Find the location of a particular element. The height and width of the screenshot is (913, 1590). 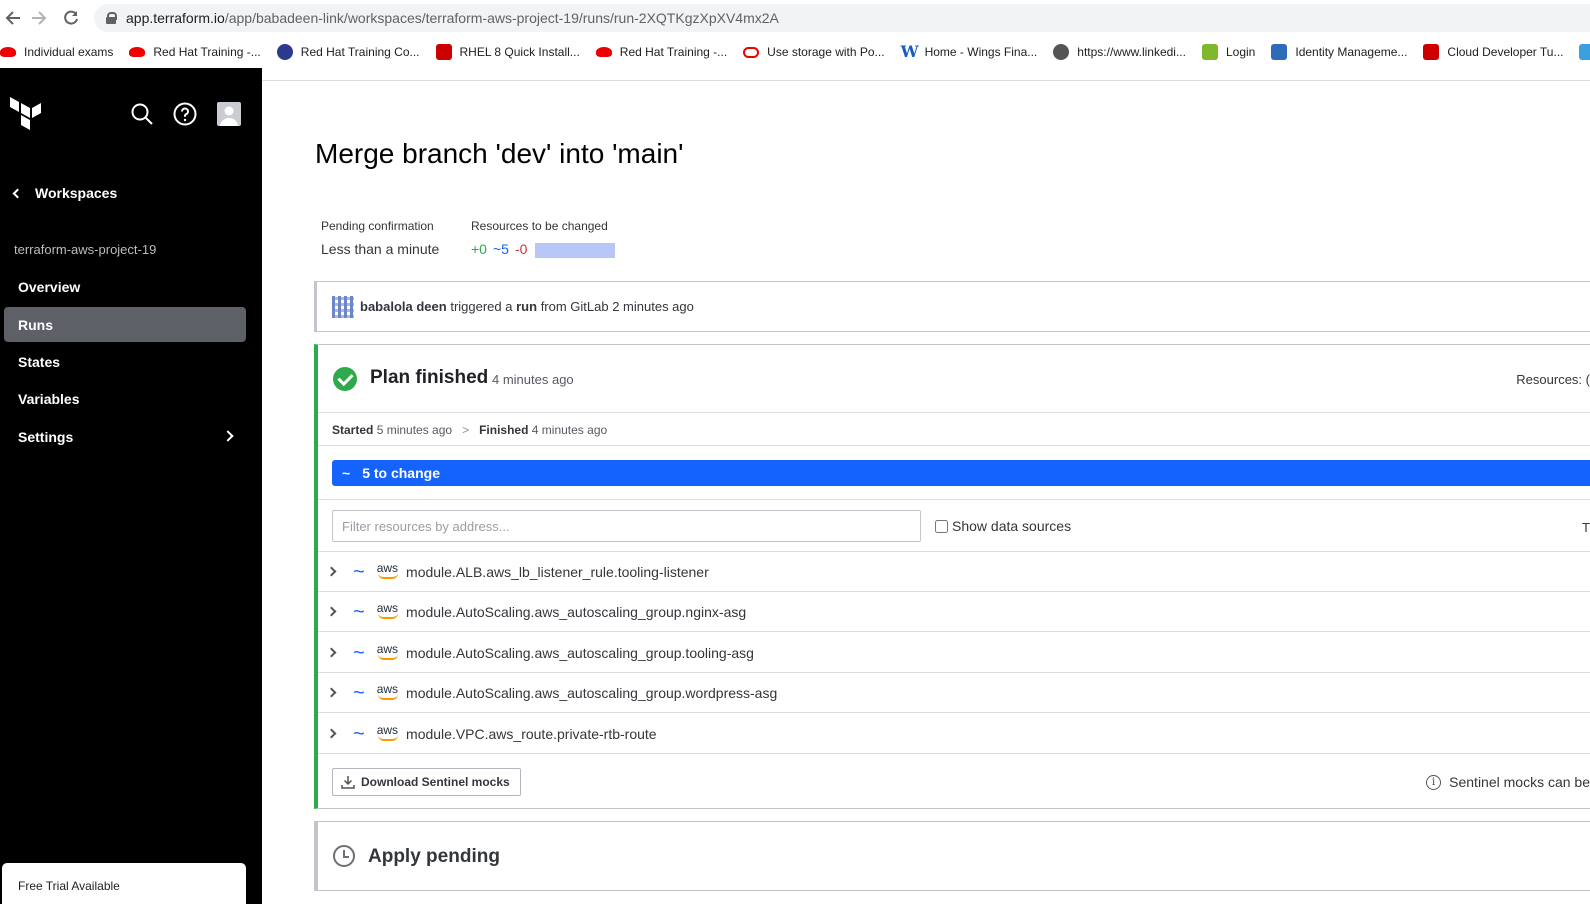

divider is located at coordinates (954, 445).